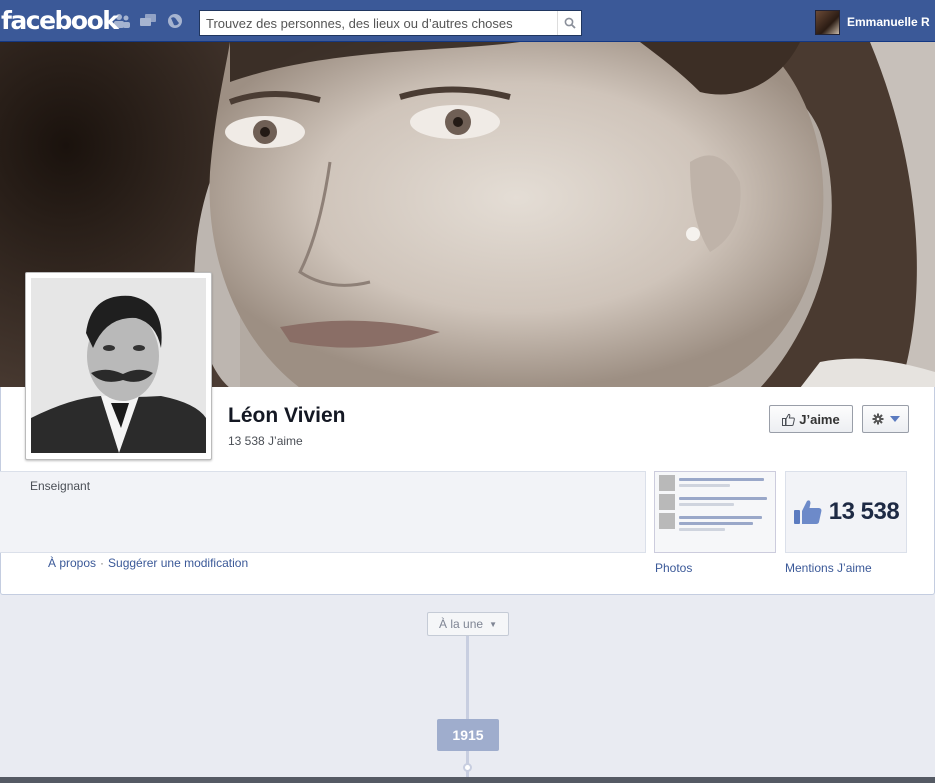 This screenshot has height=783, width=935. What do you see at coordinates (827, 22) in the screenshot?
I see `user-avatar` at bounding box center [827, 22].